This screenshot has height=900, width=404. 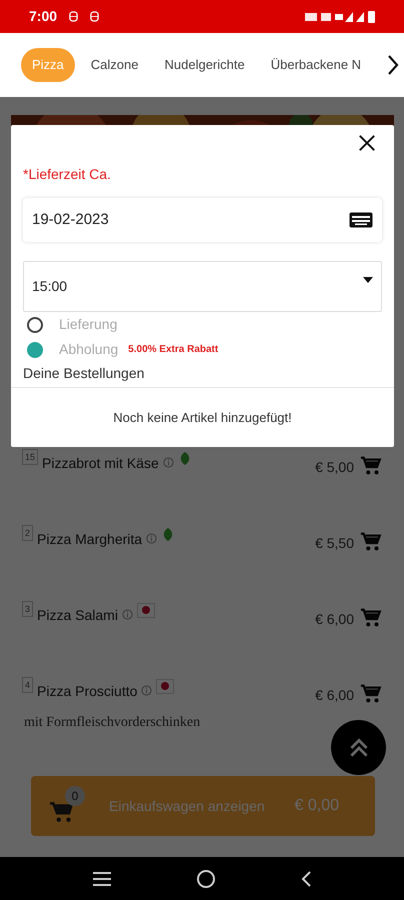 What do you see at coordinates (114, 65) in the screenshot?
I see `category-tab: Calzone` at bounding box center [114, 65].